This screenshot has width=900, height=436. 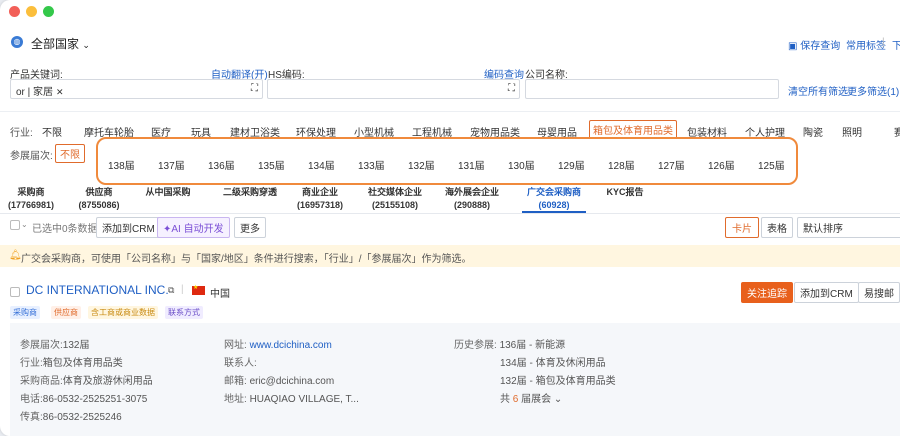 I want to click on follow-button: 关注追踪, so click(x=767, y=292).